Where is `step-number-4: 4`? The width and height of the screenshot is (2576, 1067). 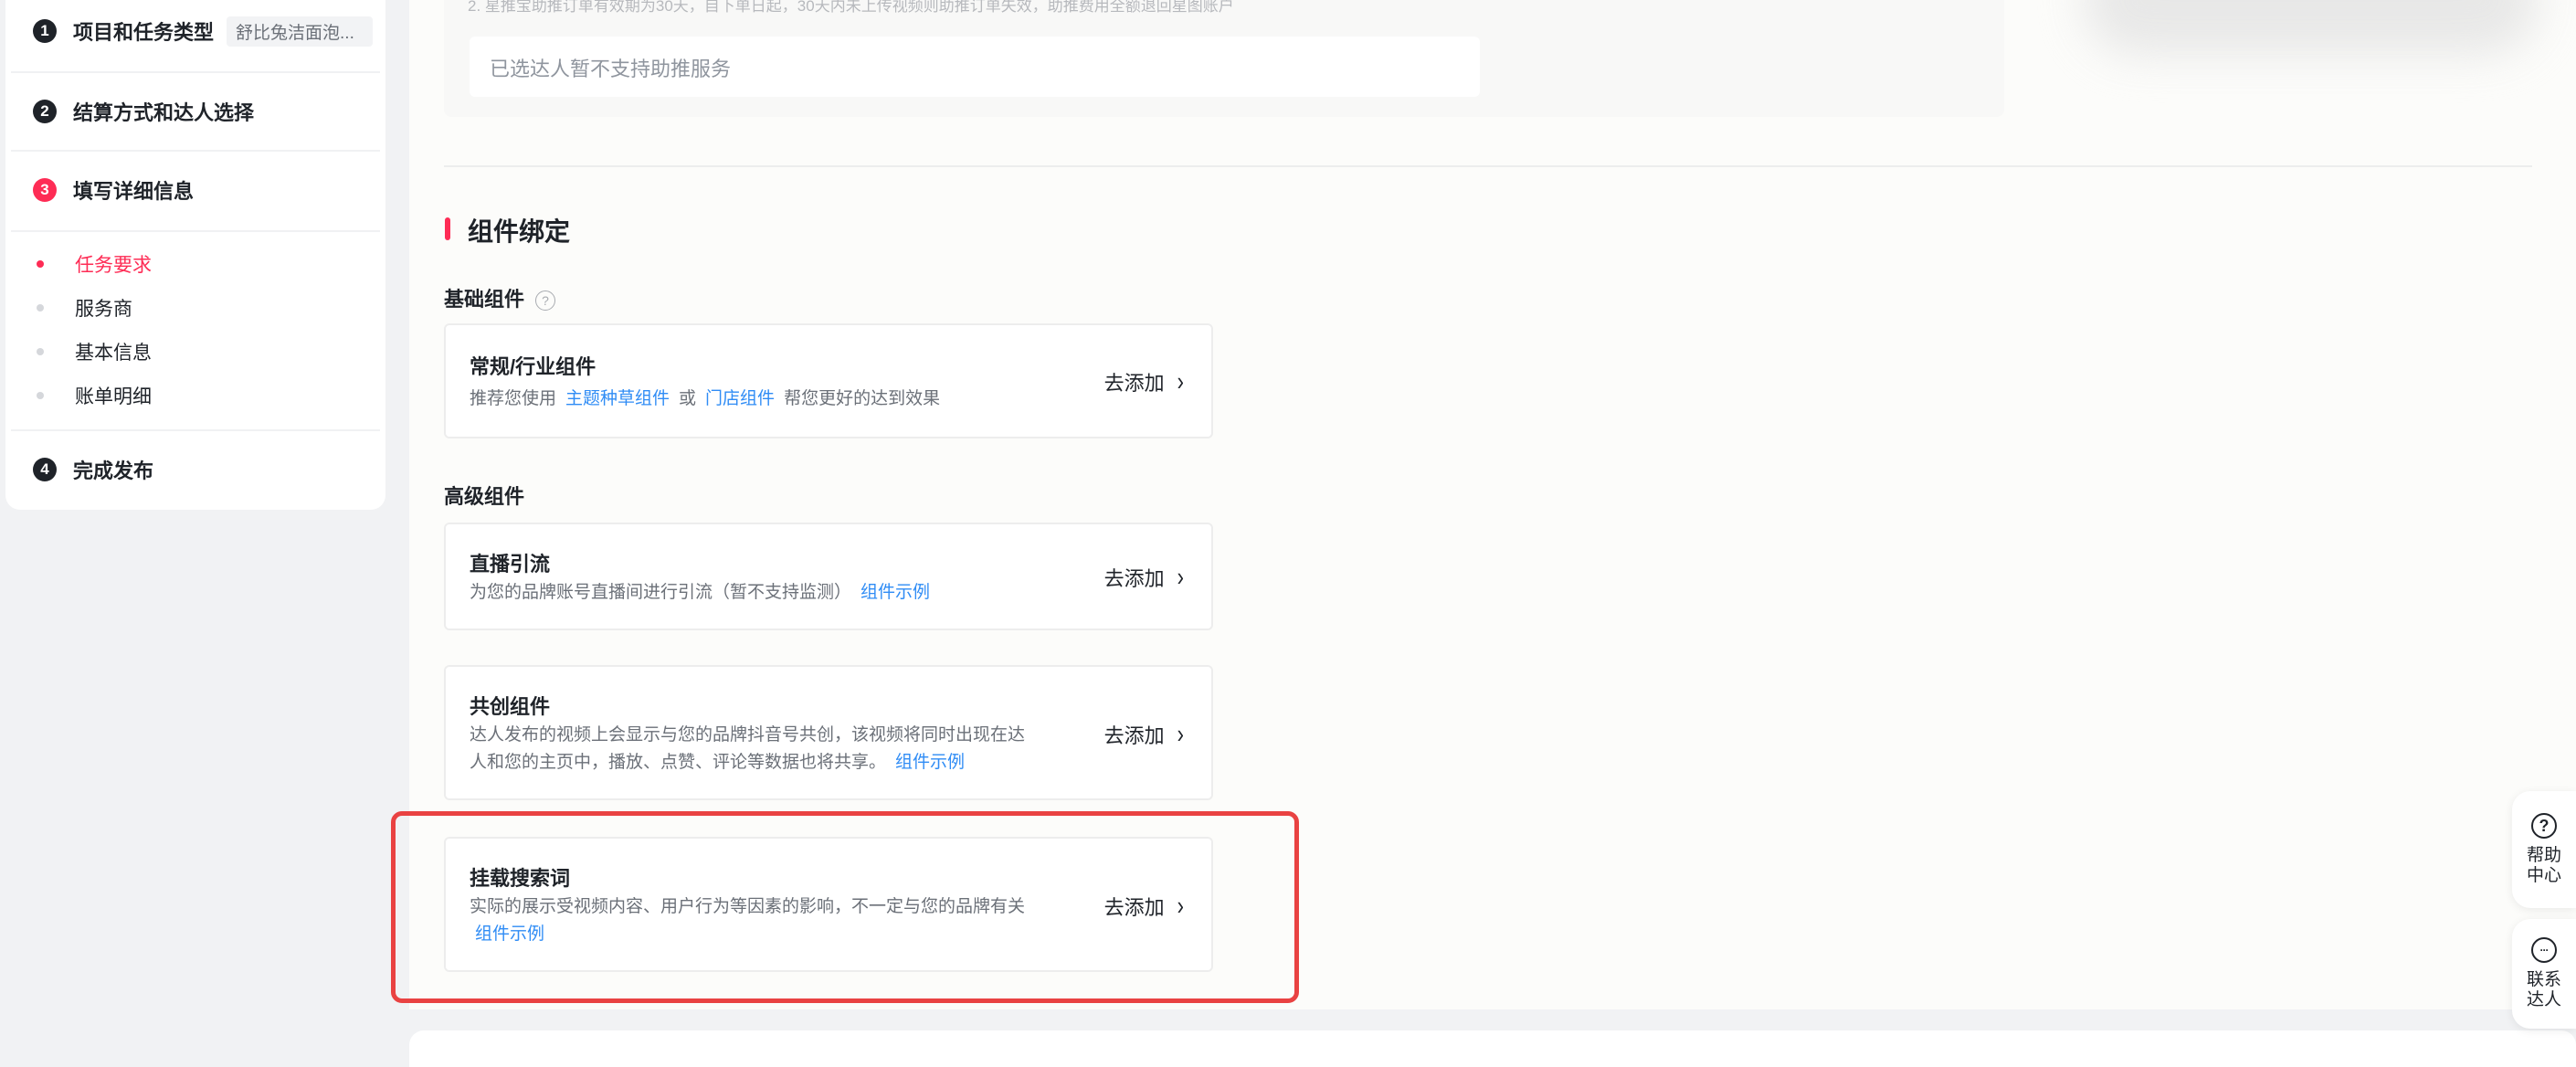
step-number-4: 4 is located at coordinates (45, 470).